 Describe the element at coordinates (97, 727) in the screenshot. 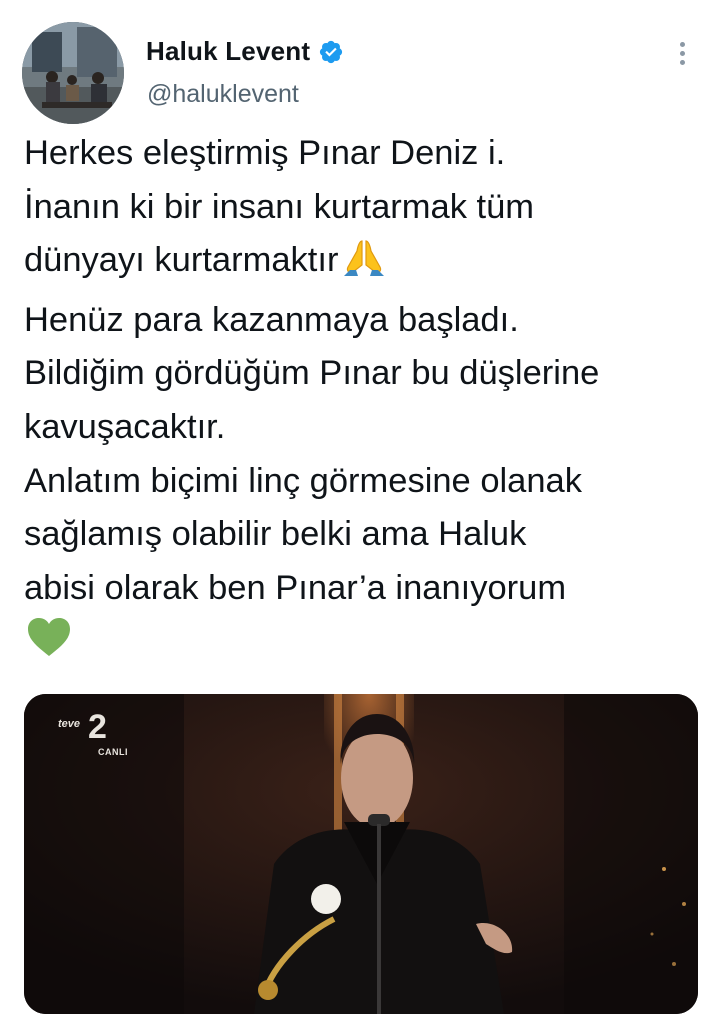

I see `channel-logo-number: 2` at that location.